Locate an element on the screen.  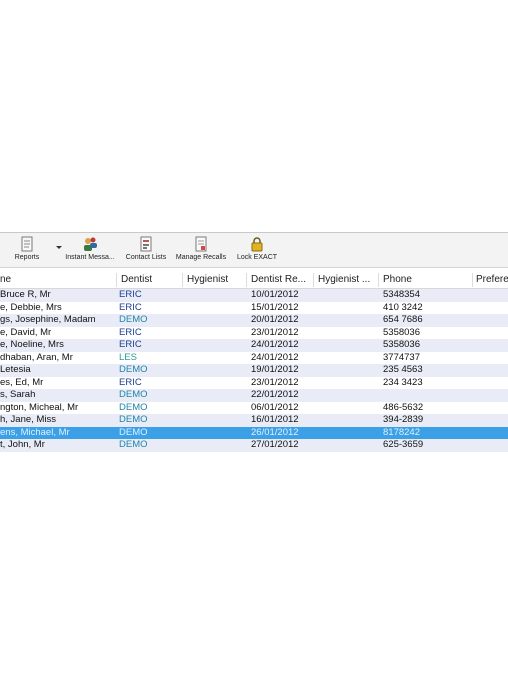
patient-name-cell: ngton, Micheal, Mr is located at coordinates (39, 407).